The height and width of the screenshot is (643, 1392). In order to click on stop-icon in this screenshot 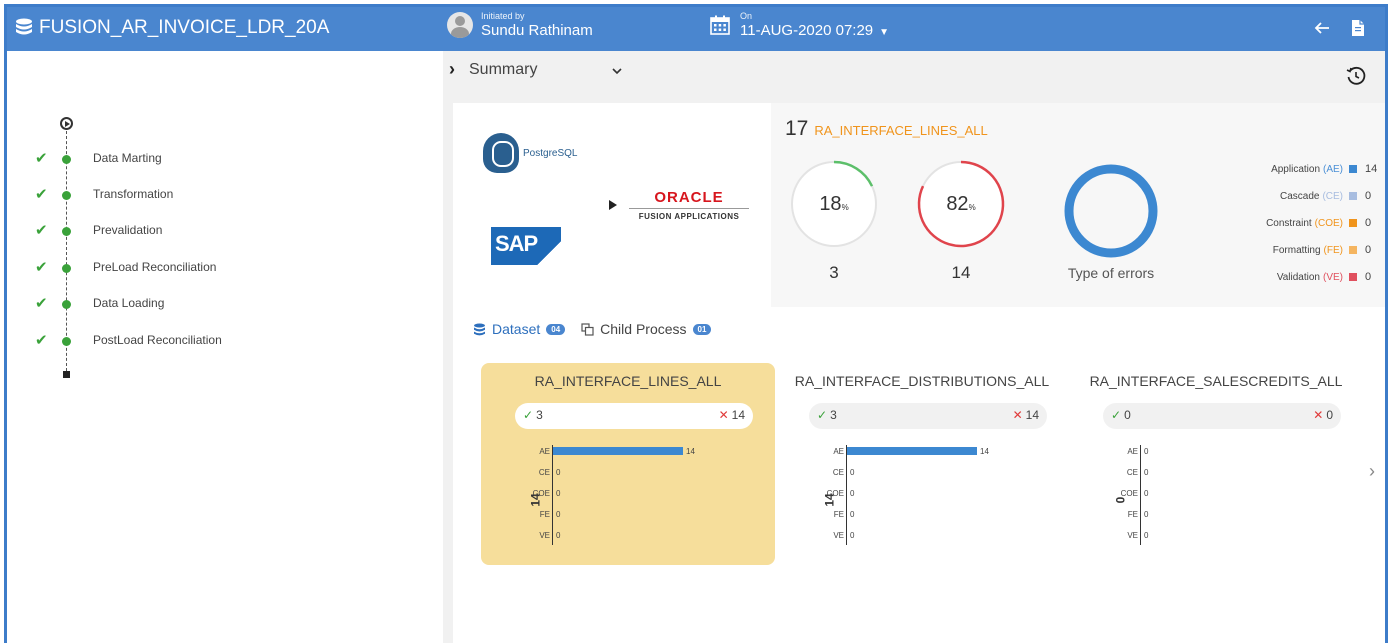, I will do `click(66, 374)`.